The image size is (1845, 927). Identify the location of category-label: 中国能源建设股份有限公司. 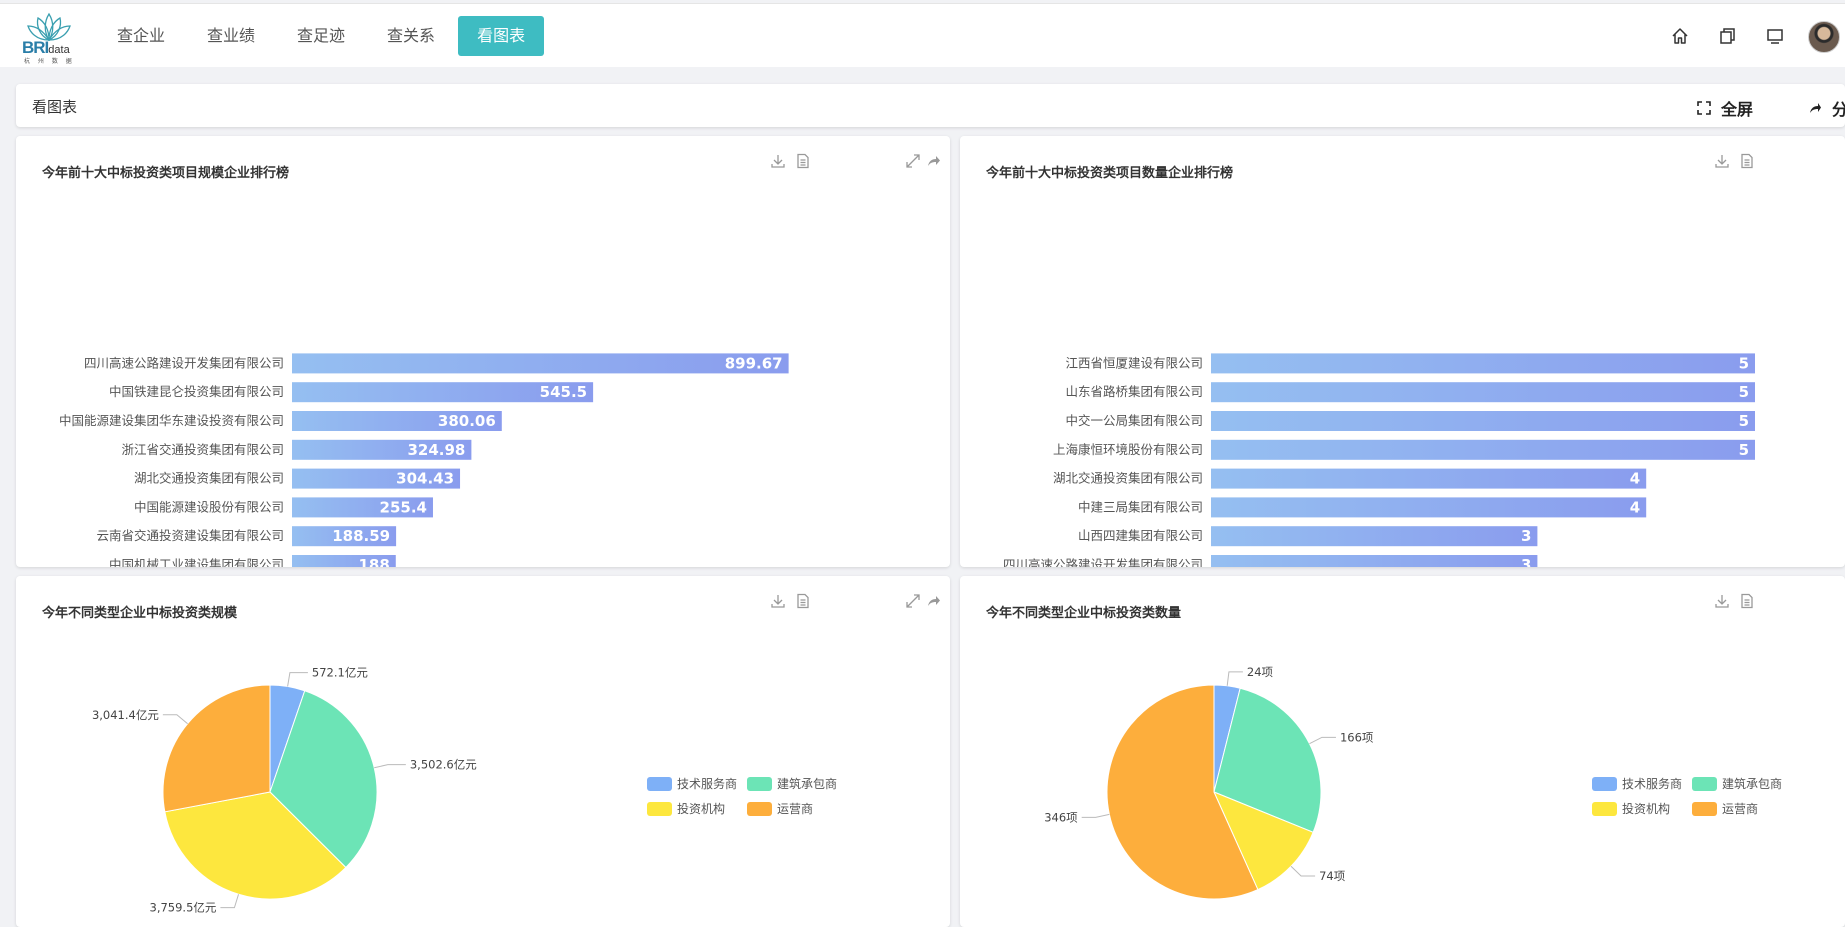
(209, 506).